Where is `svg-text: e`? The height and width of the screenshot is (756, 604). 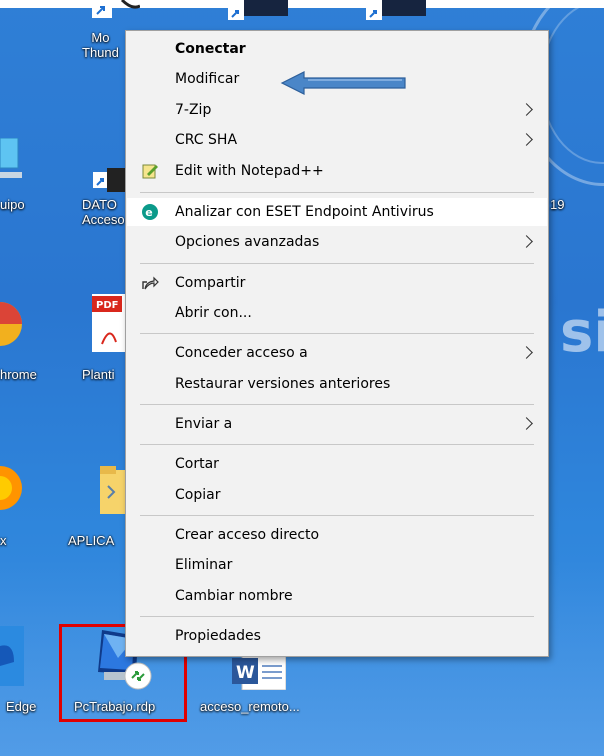 svg-text: e is located at coordinates (148, 212).